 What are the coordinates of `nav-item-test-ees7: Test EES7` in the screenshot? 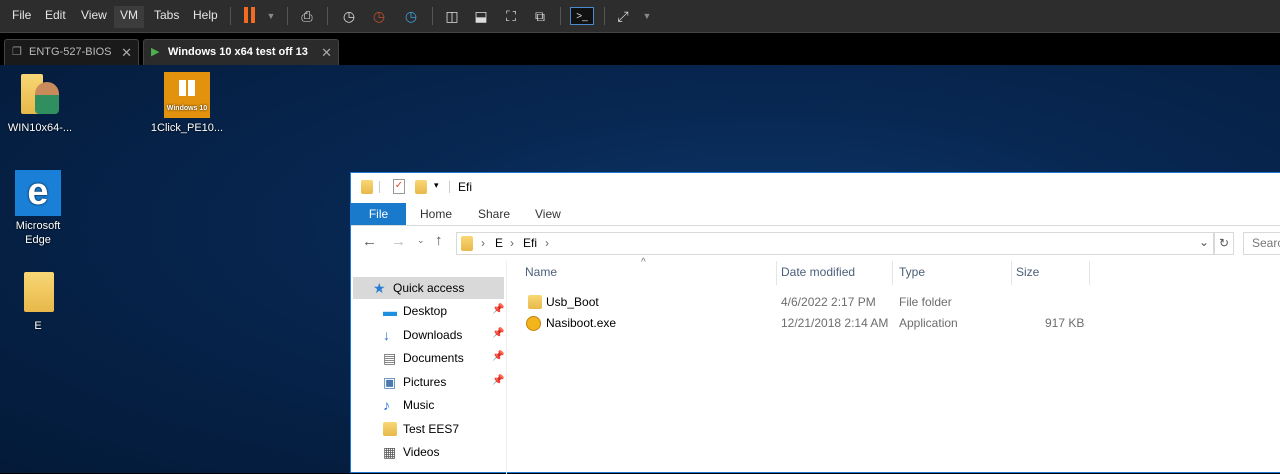 It's located at (443, 429).